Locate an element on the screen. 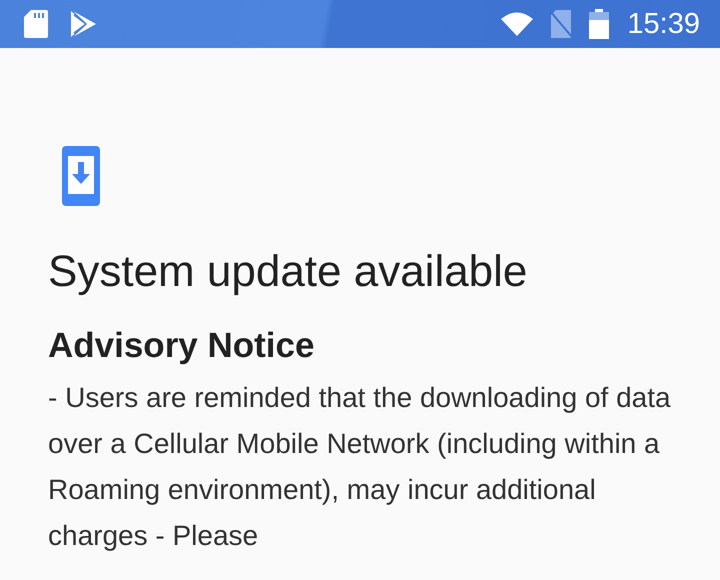 This screenshot has width=720, height=580. status-time: 15:39 is located at coordinates (663, 24).